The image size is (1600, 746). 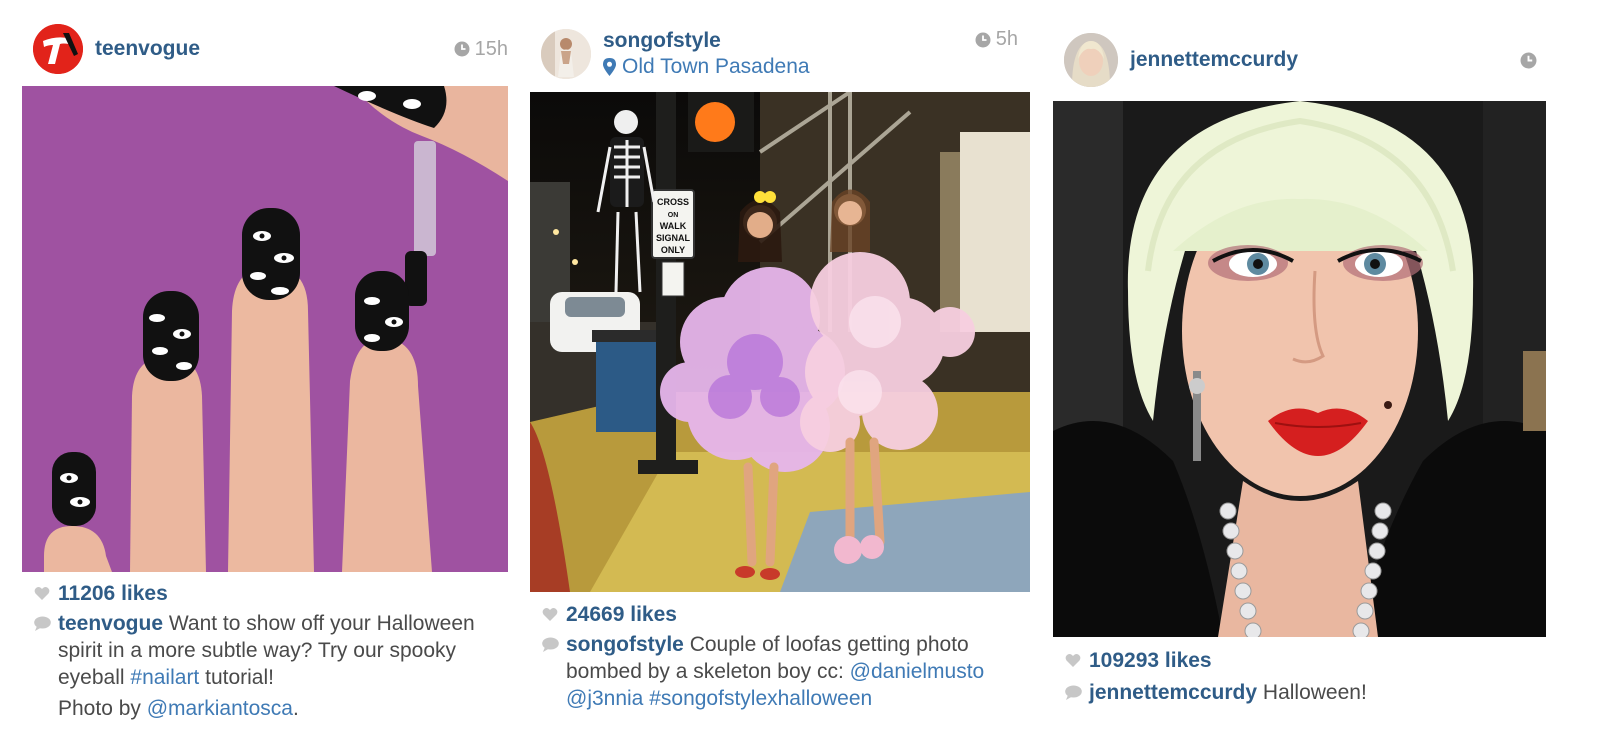 I want to click on credit-prefix: Photo by, so click(x=102, y=708).